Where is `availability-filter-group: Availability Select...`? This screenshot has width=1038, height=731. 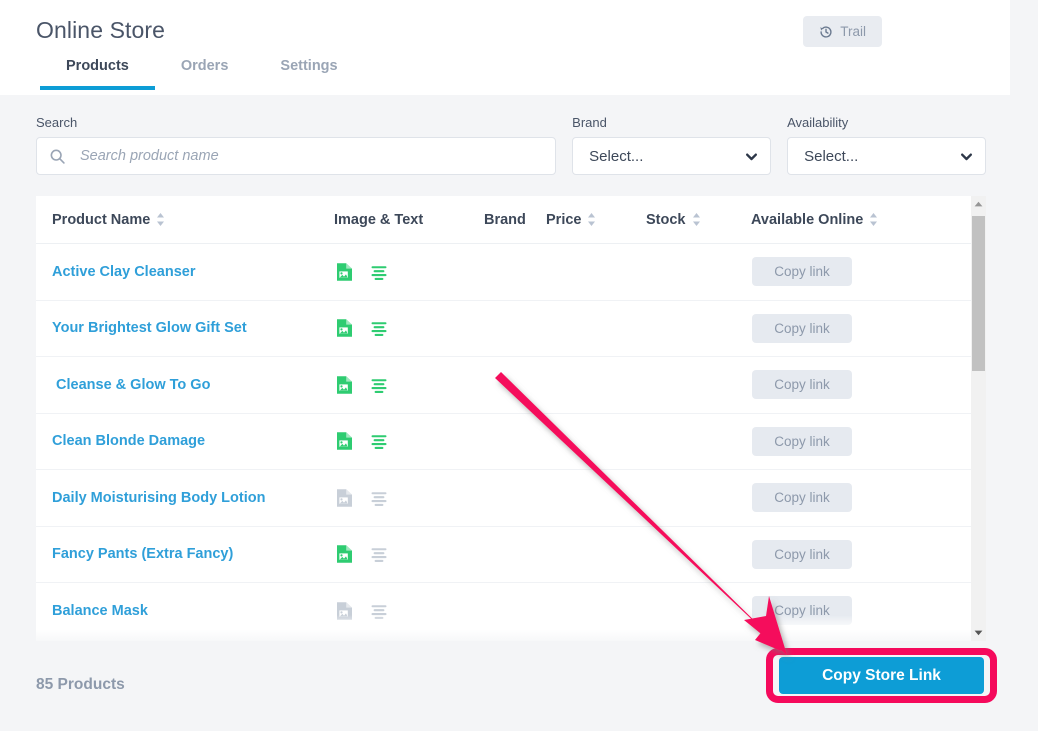 availability-filter-group: Availability Select... is located at coordinates (887, 145).